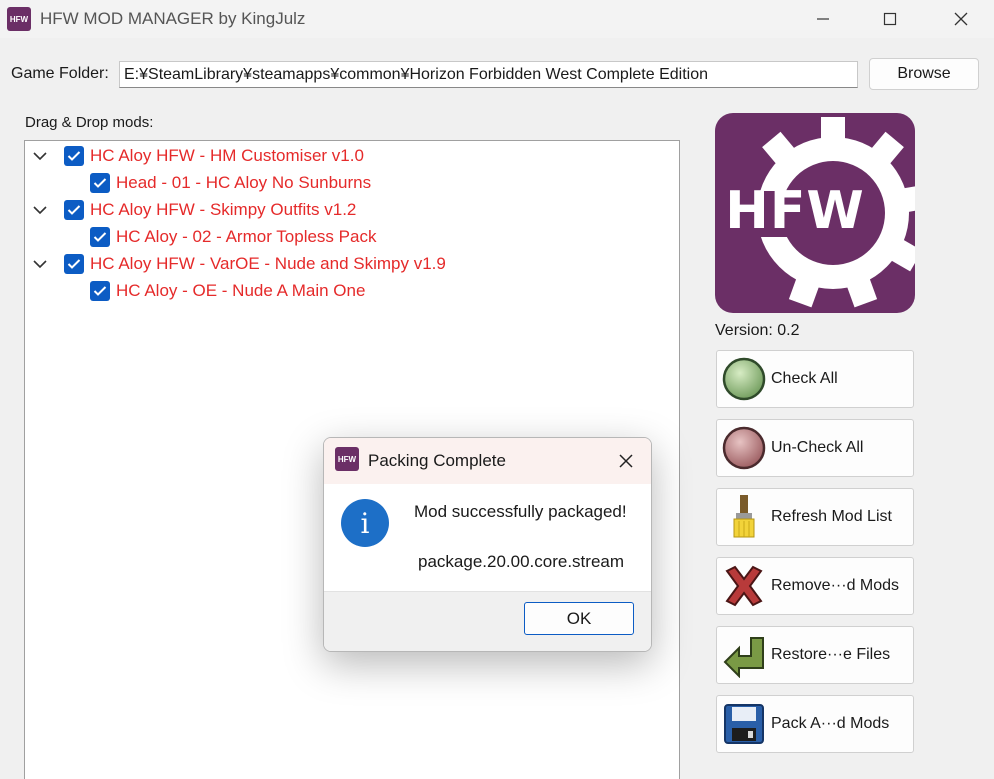 Image resolution: width=994 pixels, height=779 pixels. I want to click on green-arrow-icon, so click(744, 655).